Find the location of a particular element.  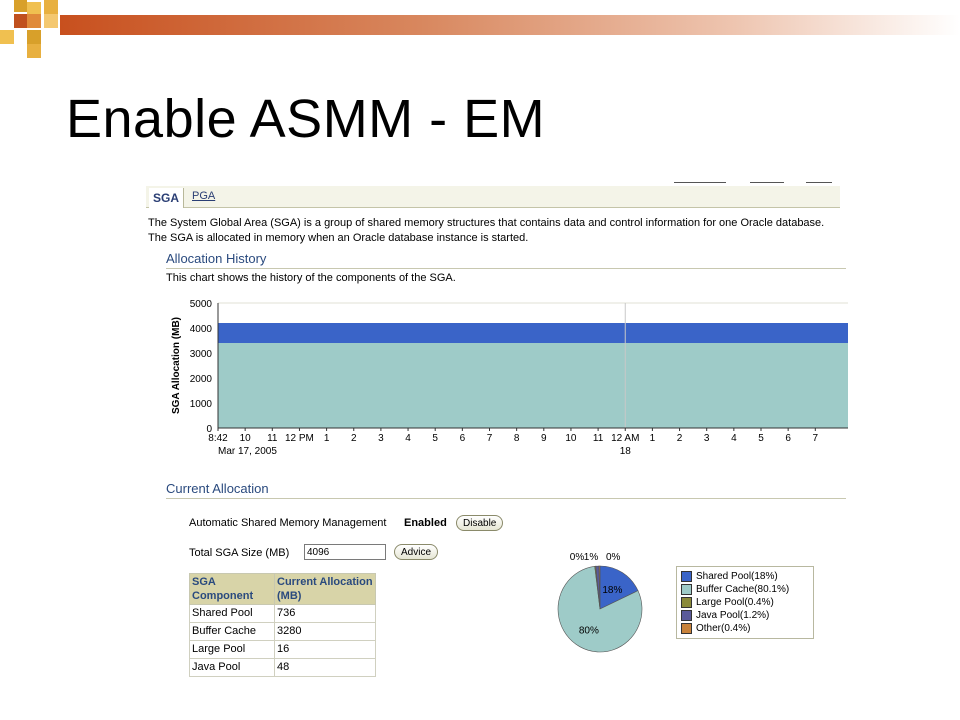

total-sga-input is located at coordinates (345, 552).